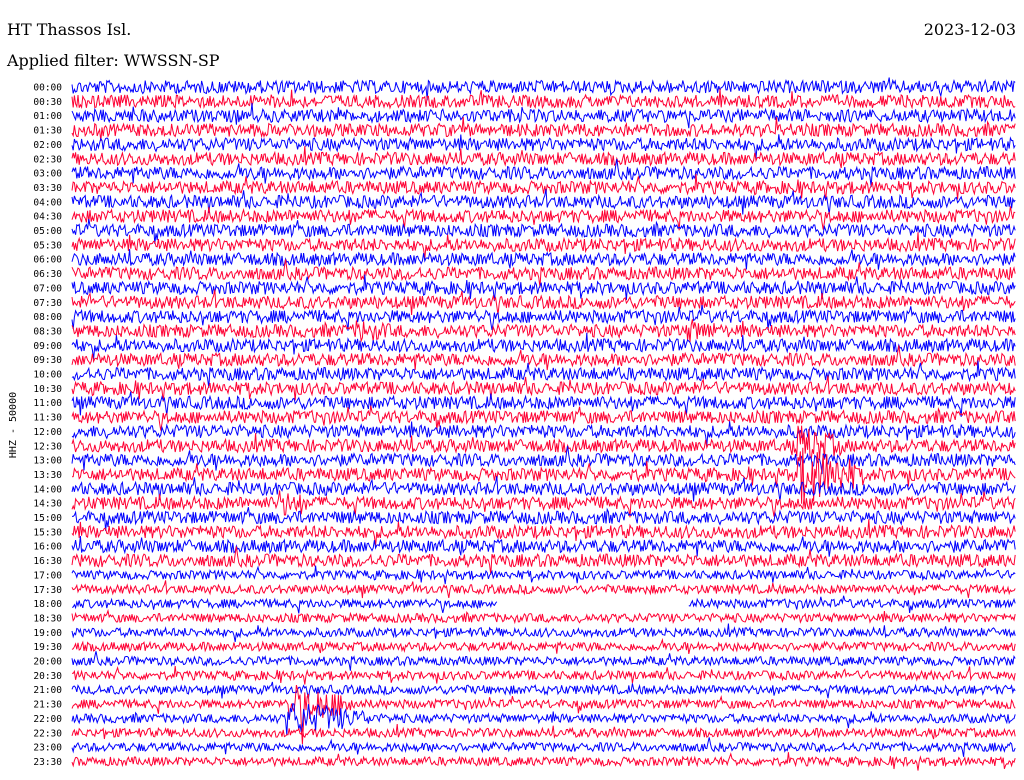  What do you see at coordinates (47, 375) in the screenshot?
I see `row-label: 10:00` at bounding box center [47, 375].